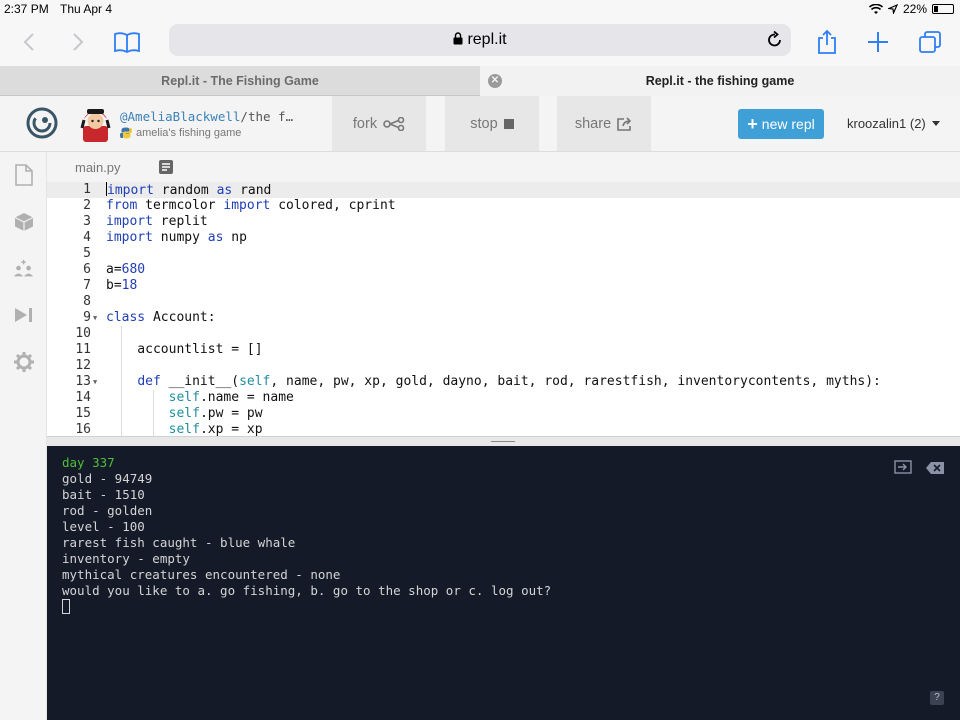 The image size is (960, 720). What do you see at coordinates (503, 334) in the screenshot?
I see `code-line: 10` at bounding box center [503, 334].